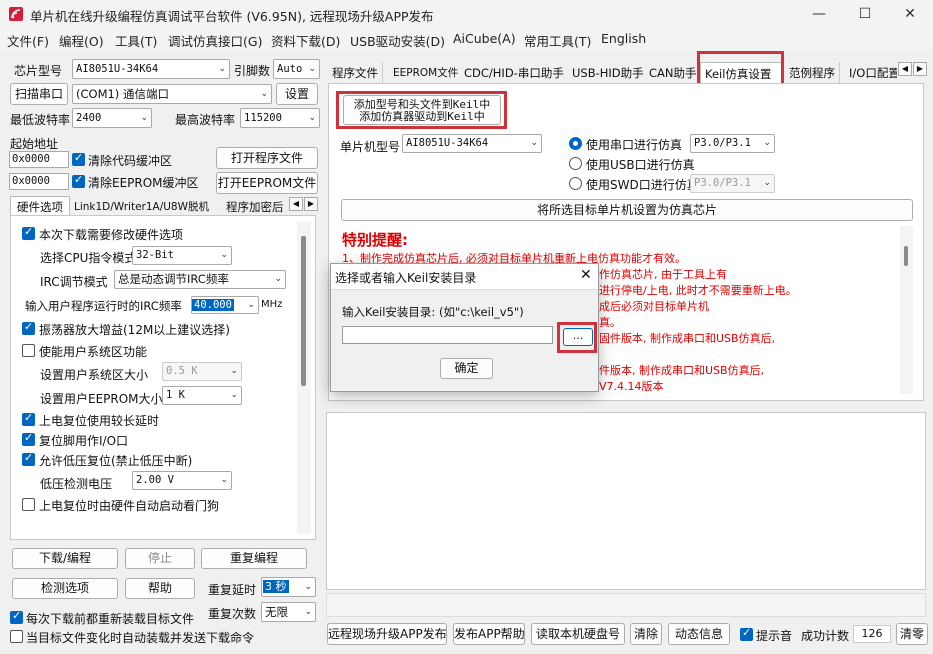 This screenshot has width=933, height=654. What do you see at coordinates (215, 40) in the screenshot?
I see `menu-debug-interface: 调试仿真接口(G)` at bounding box center [215, 40].